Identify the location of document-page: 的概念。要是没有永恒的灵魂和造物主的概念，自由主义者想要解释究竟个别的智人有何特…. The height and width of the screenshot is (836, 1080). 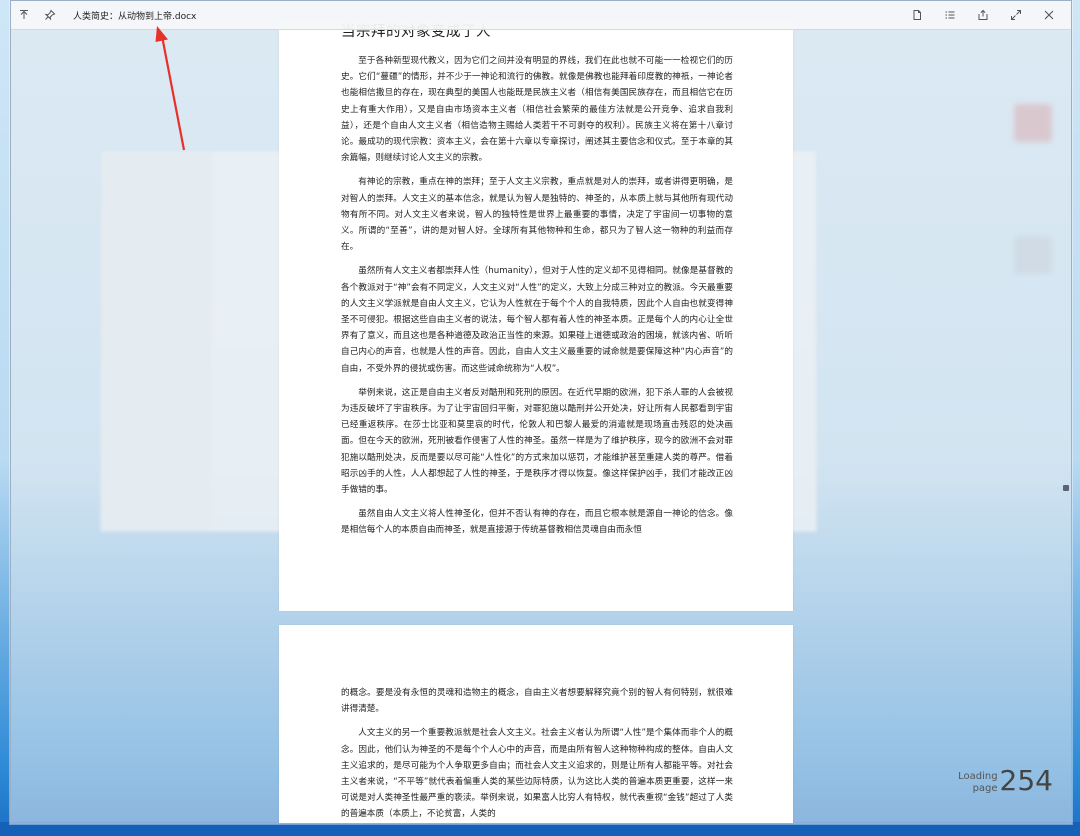
(536, 724).